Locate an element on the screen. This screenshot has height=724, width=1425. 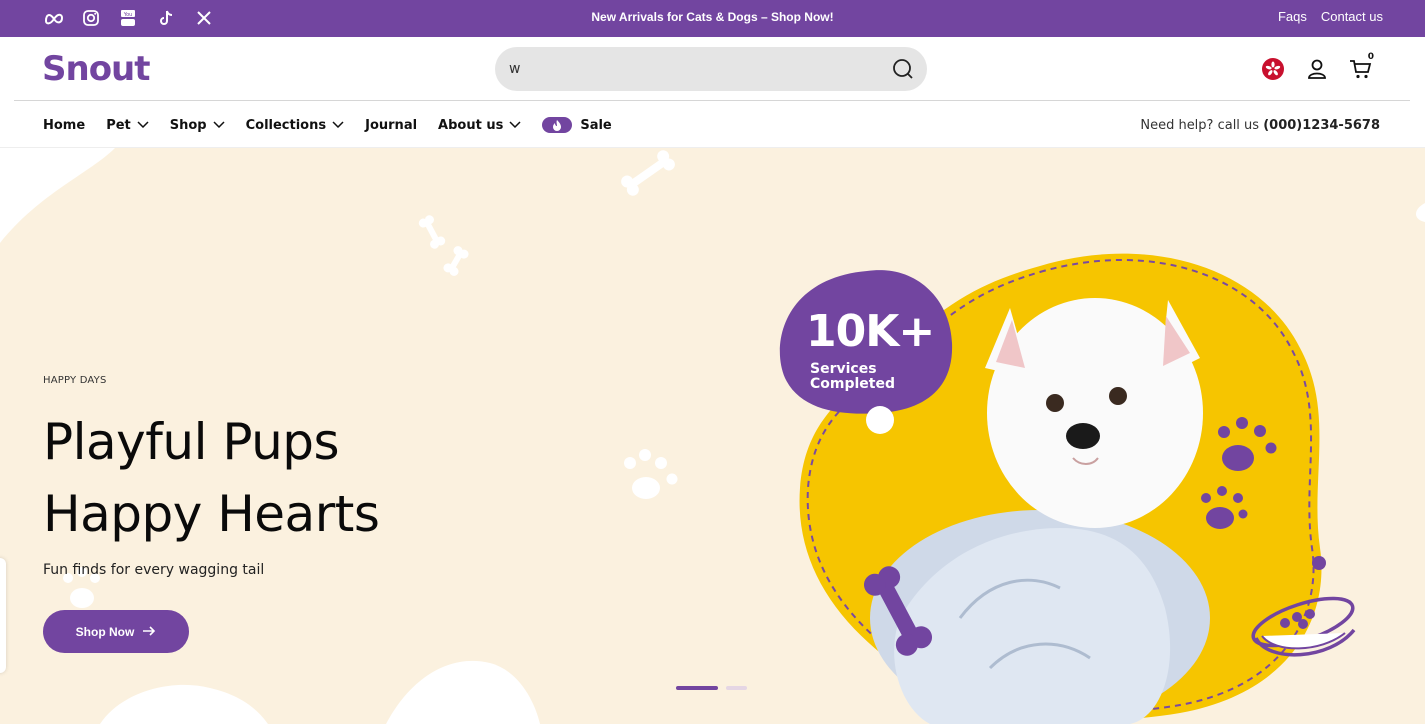
logo: Snout is located at coordinates (96, 69).